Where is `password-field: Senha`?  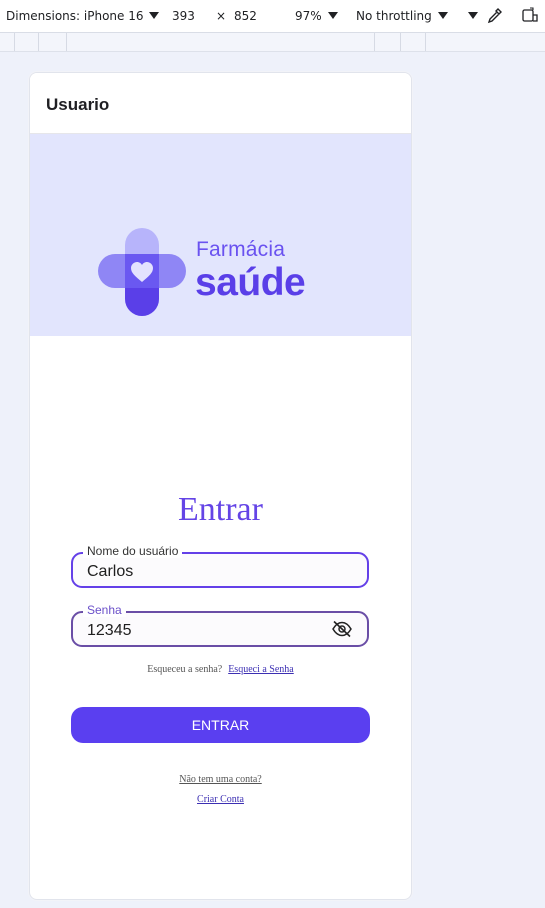
password-field: Senha is located at coordinates (220, 625).